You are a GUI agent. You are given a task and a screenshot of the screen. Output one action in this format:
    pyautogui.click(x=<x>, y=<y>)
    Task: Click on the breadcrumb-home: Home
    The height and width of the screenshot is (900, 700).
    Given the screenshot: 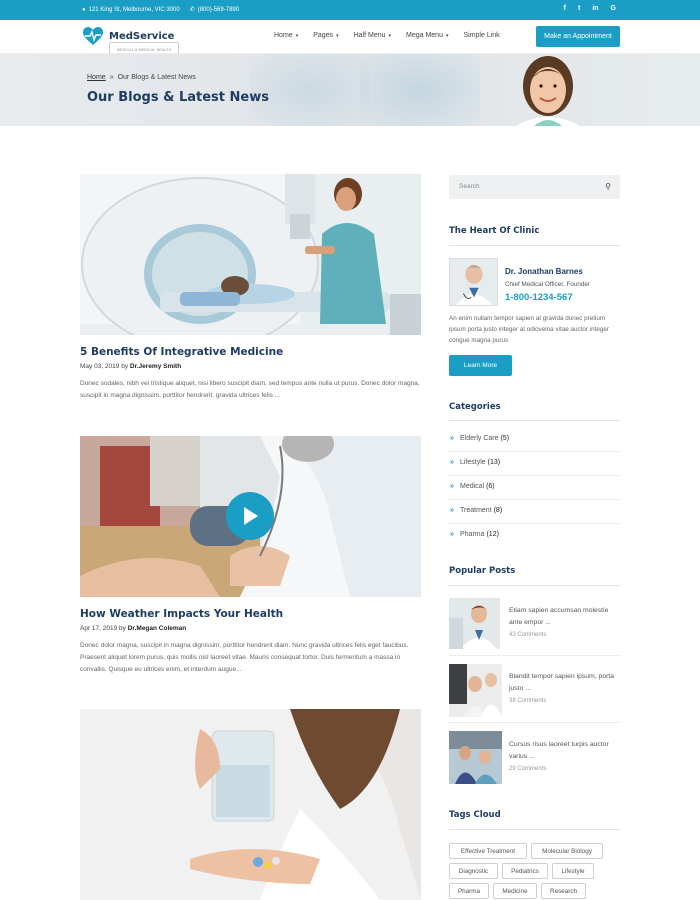 What is the action you would take?
    pyautogui.click(x=96, y=77)
    